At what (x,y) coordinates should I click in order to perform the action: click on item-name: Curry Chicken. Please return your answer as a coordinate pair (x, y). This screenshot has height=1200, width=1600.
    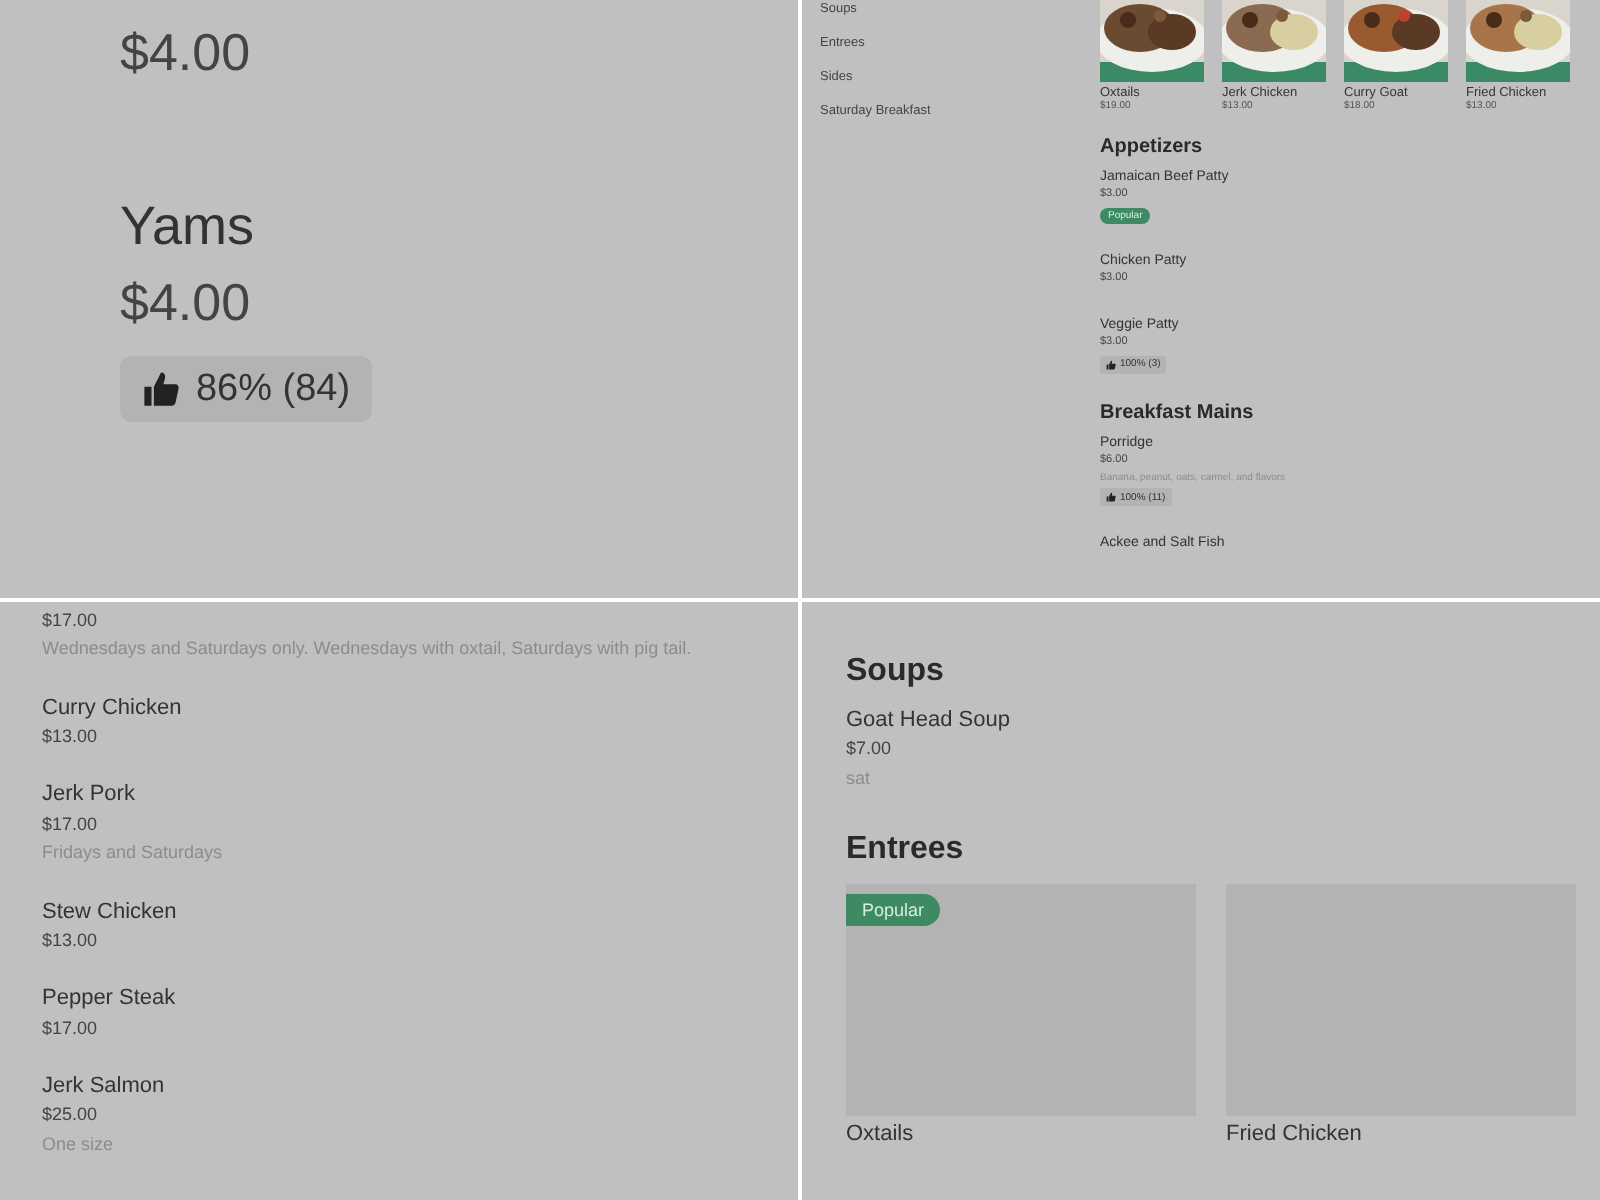
    Looking at the image, I should click on (112, 708).